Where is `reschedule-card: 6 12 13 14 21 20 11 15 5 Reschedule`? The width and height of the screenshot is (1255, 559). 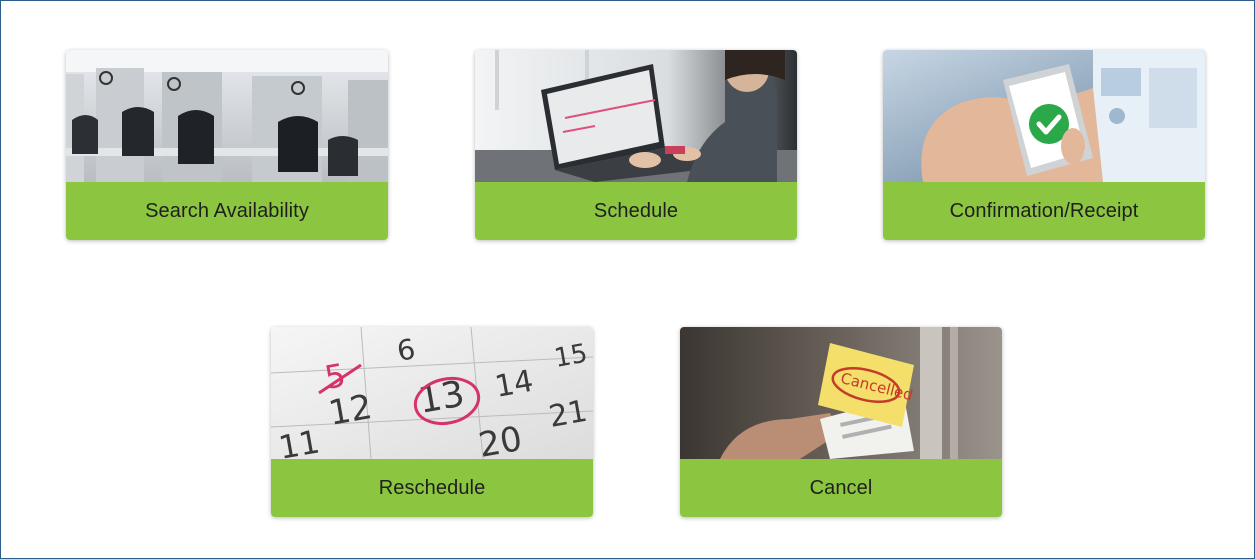
reschedule-card: 6 12 13 14 21 20 11 15 5 Reschedule is located at coordinates (432, 422).